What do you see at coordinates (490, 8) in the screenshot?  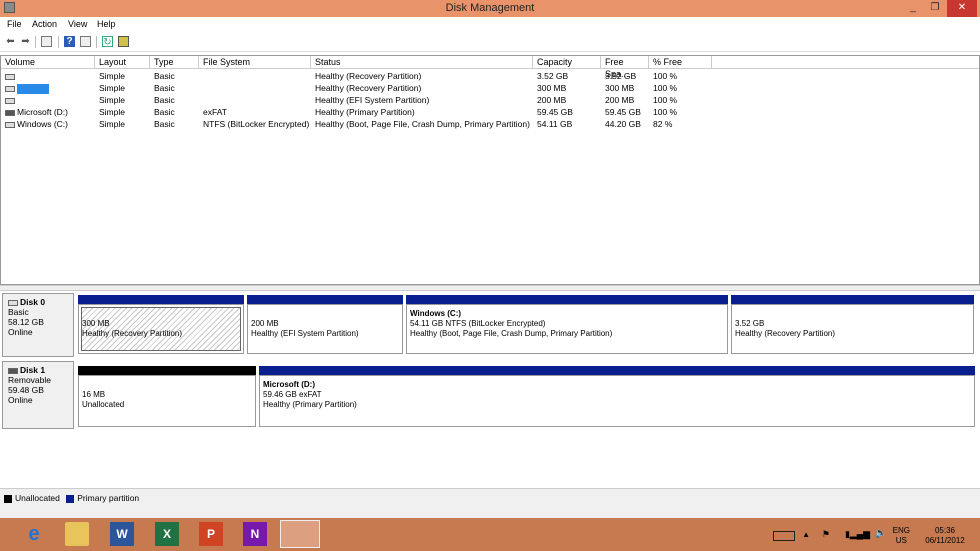 I see `title-bar: Disk Management _ ❐ ✕` at bounding box center [490, 8].